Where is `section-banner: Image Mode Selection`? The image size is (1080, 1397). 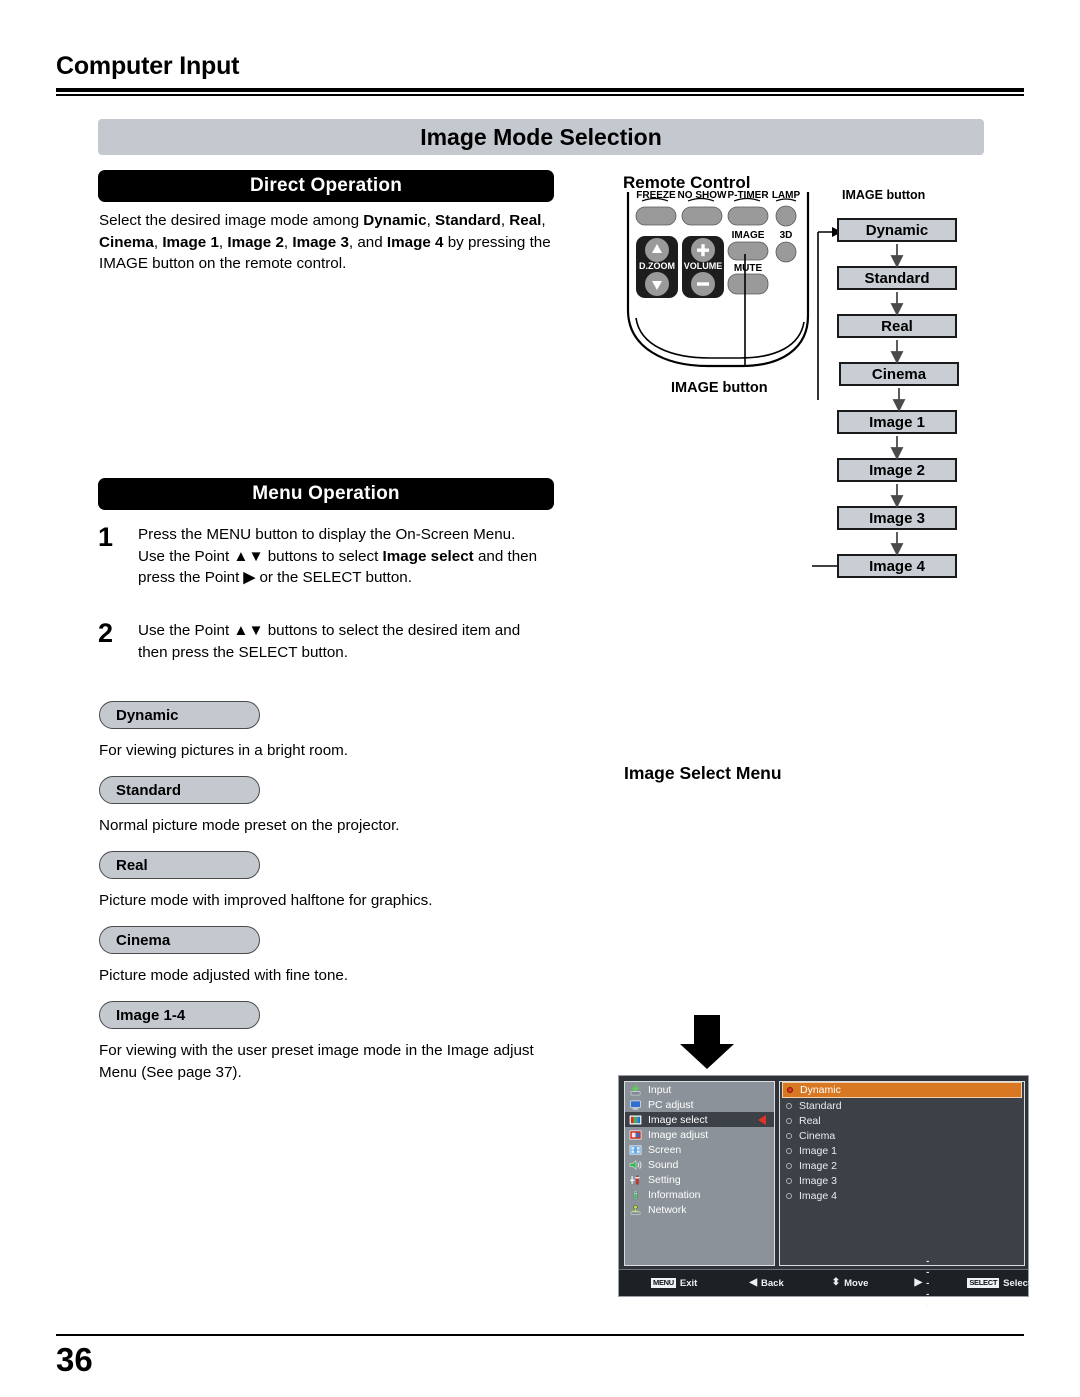
section-banner: Image Mode Selection is located at coordinates (541, 137).